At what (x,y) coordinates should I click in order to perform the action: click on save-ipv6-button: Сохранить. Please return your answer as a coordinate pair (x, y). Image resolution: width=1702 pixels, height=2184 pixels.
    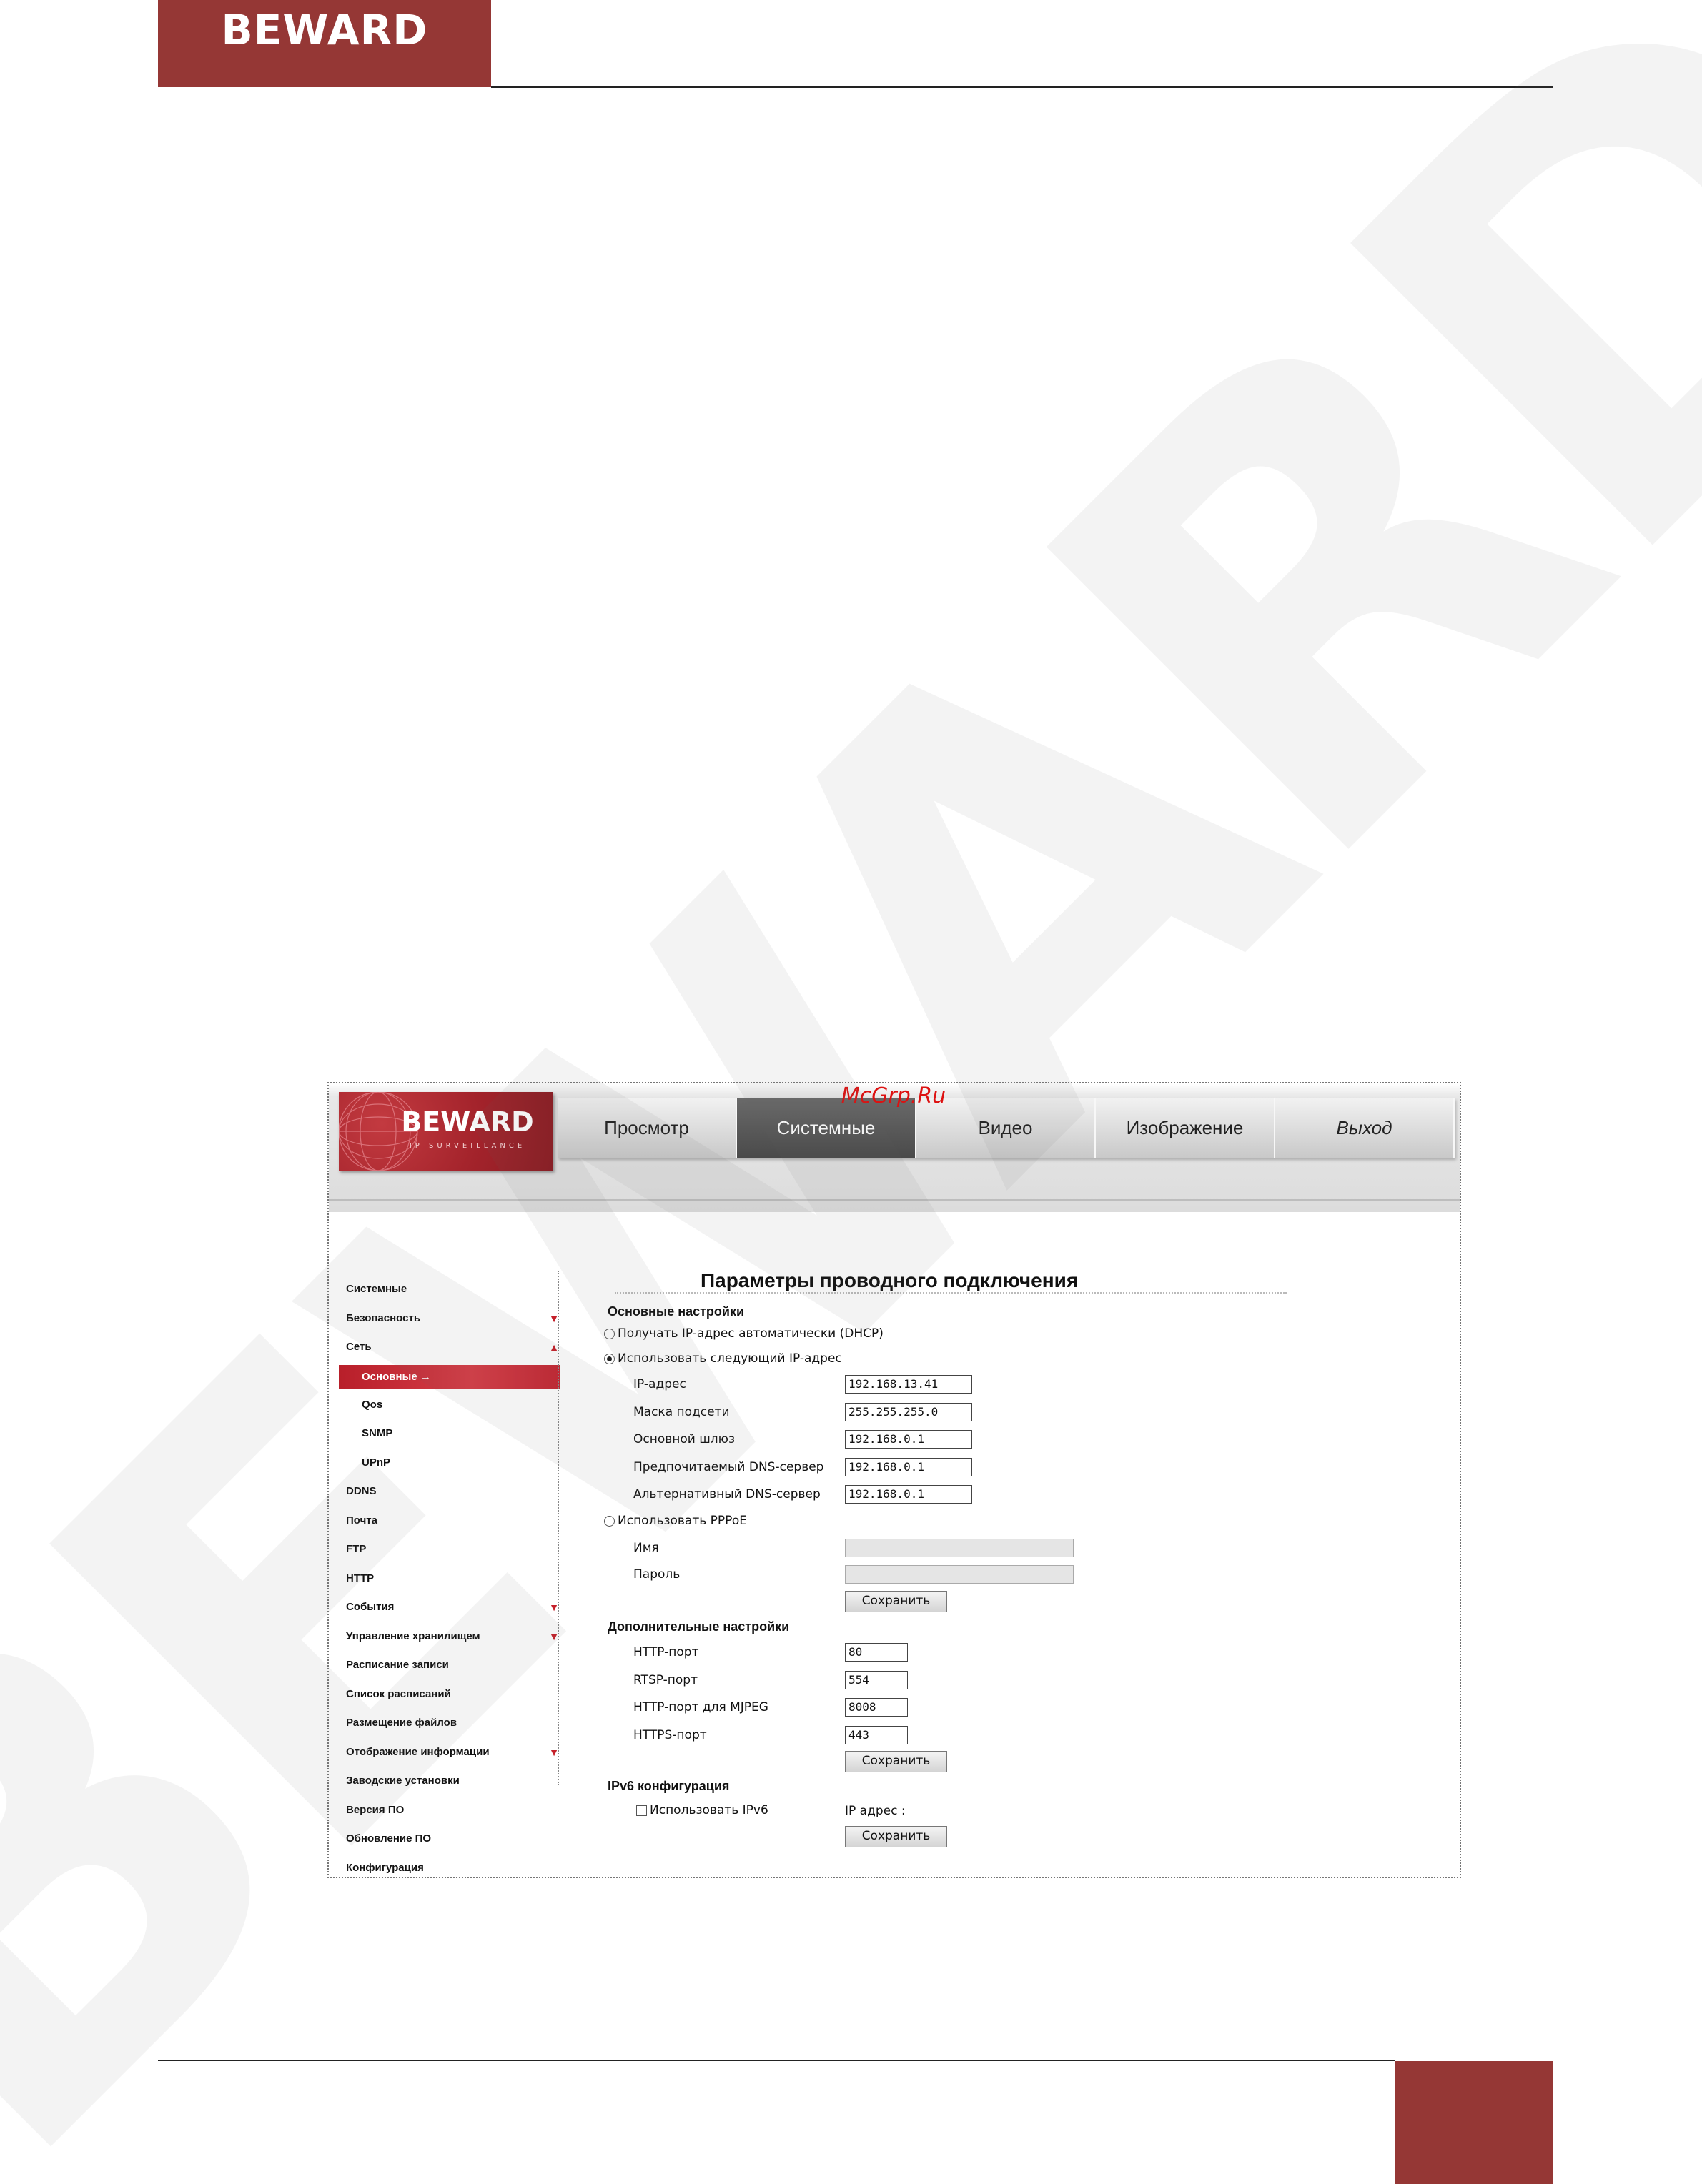
    Looking at the image, I should click on (896, 1836).